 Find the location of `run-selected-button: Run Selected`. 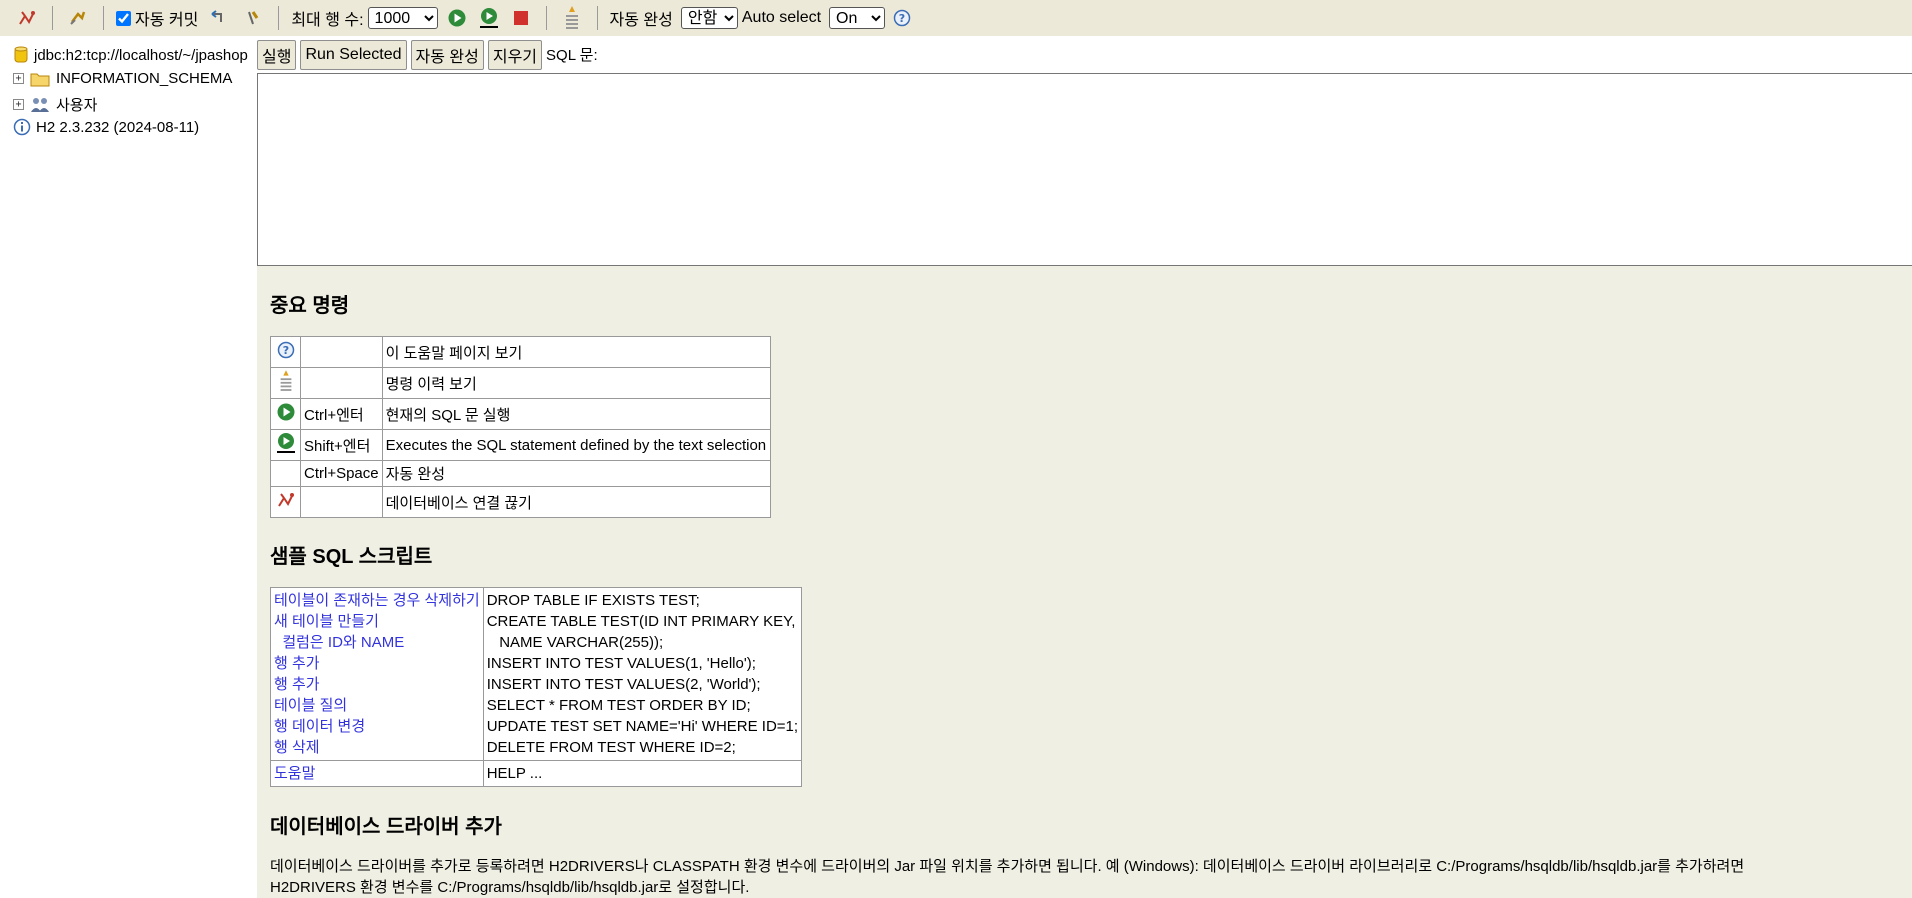

run-selected-button: Run Selected is located at coordinates (353, 54).